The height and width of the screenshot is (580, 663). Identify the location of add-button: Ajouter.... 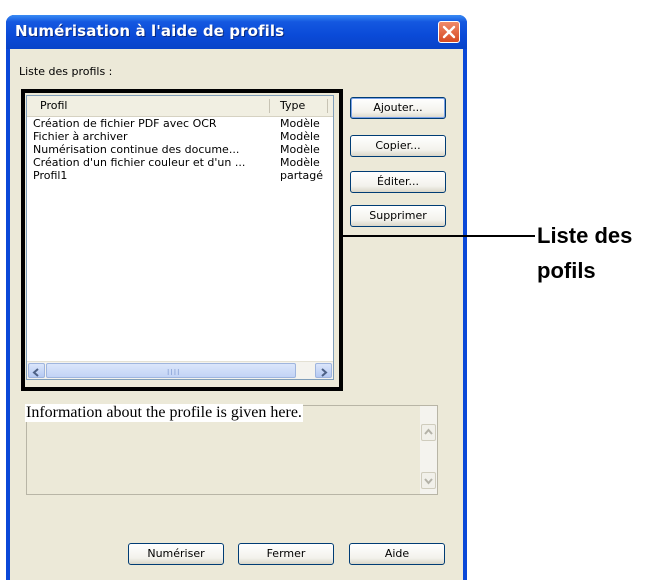
(398, 108).